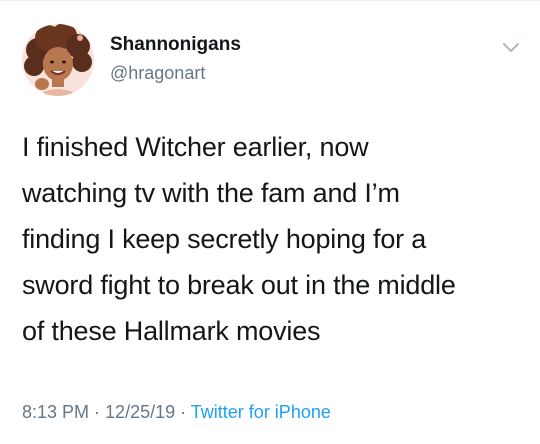 The height and width of the screenshot is (444, 540). What do you see at coordinates (175, 45) in the screenshot?
I see `display-name: Shannonigans` at bounding box center [175, 45].